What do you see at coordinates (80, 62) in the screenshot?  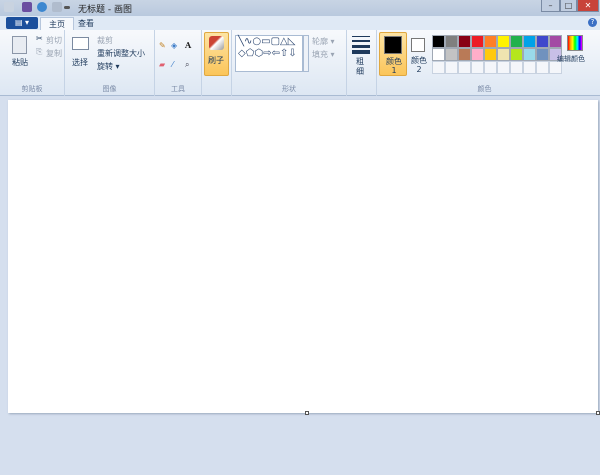 I see `select-button: 选择` at bounding box center [80, 62].